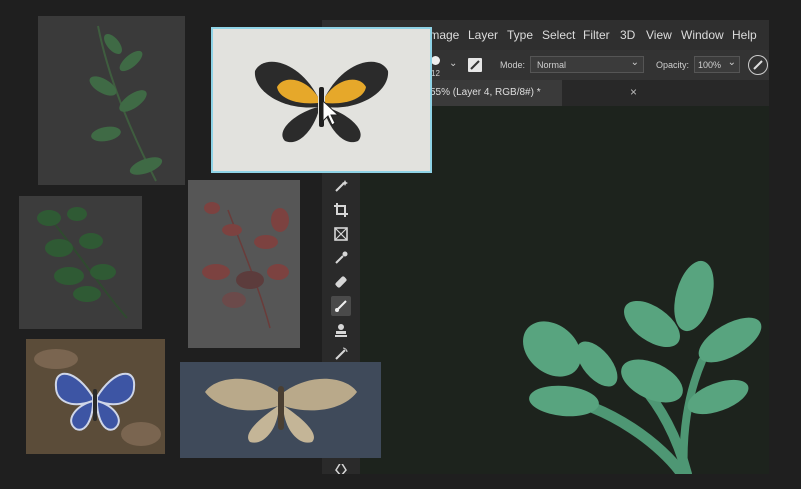  Describe the element at coordinates (341, 258) in the screenshot. I see `eyedropper-tool-icon` at that location.